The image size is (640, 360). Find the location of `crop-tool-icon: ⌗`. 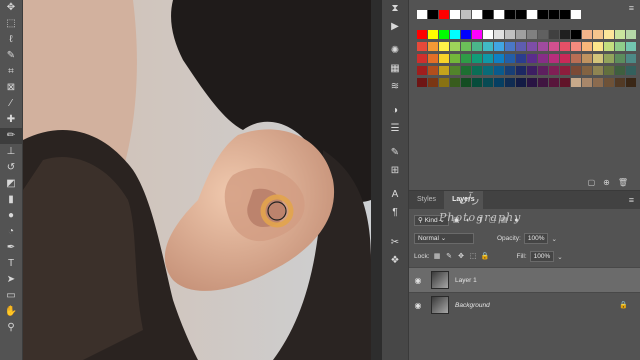

crop-tool-icon: ⌗ is located at coordinates (11, 72).